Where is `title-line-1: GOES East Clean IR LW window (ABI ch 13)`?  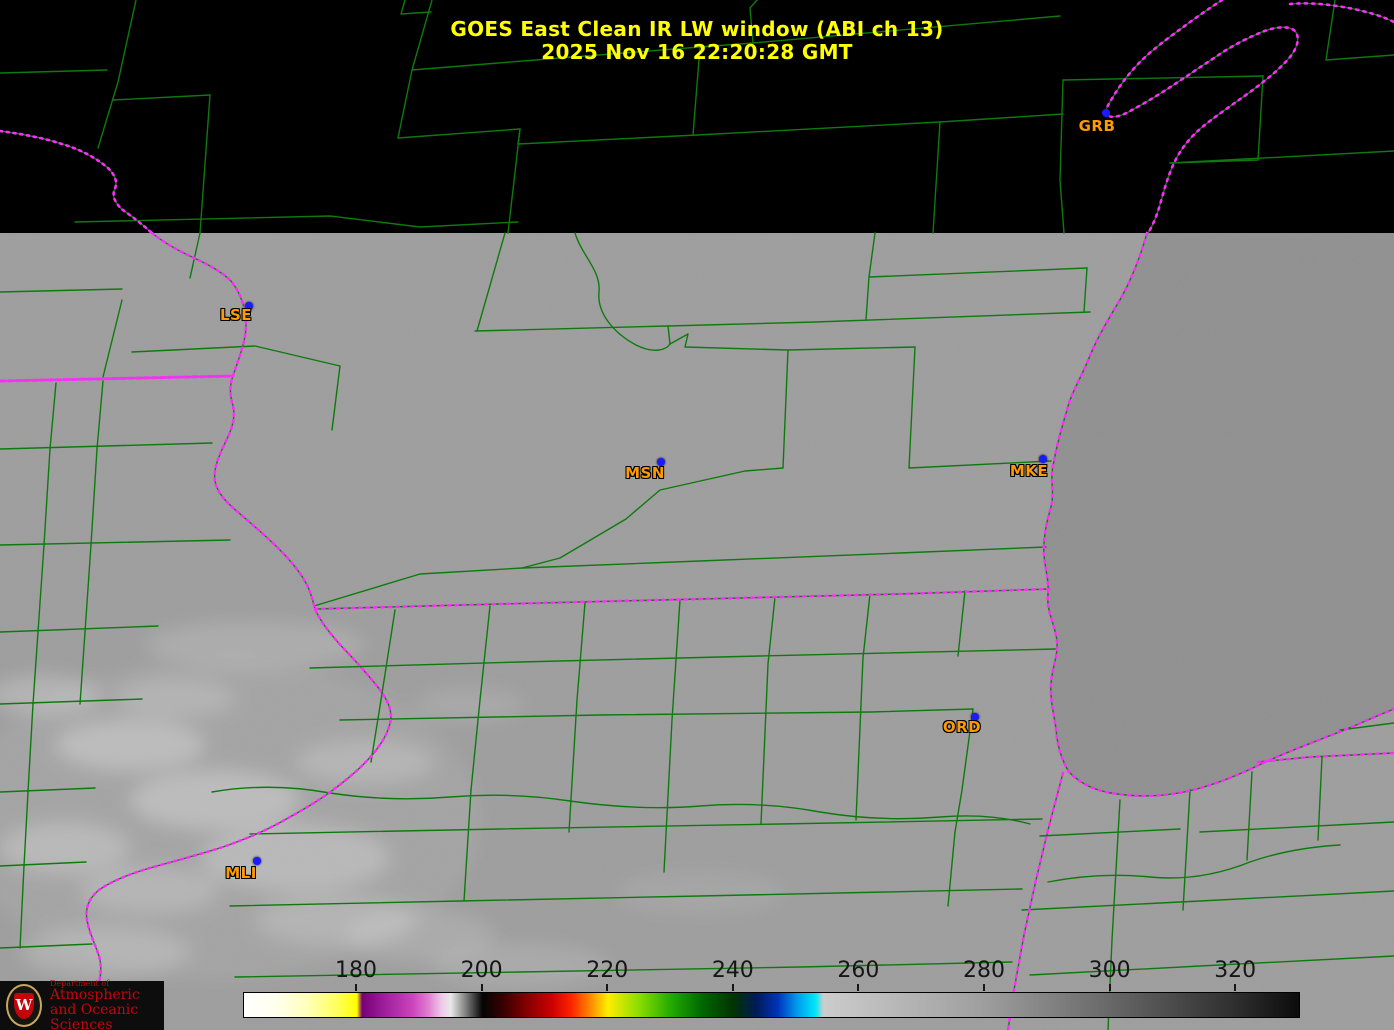 title-line-1: GOES East Clean IR LW window (ABI ch 13) is located at coordinates (697, 29).